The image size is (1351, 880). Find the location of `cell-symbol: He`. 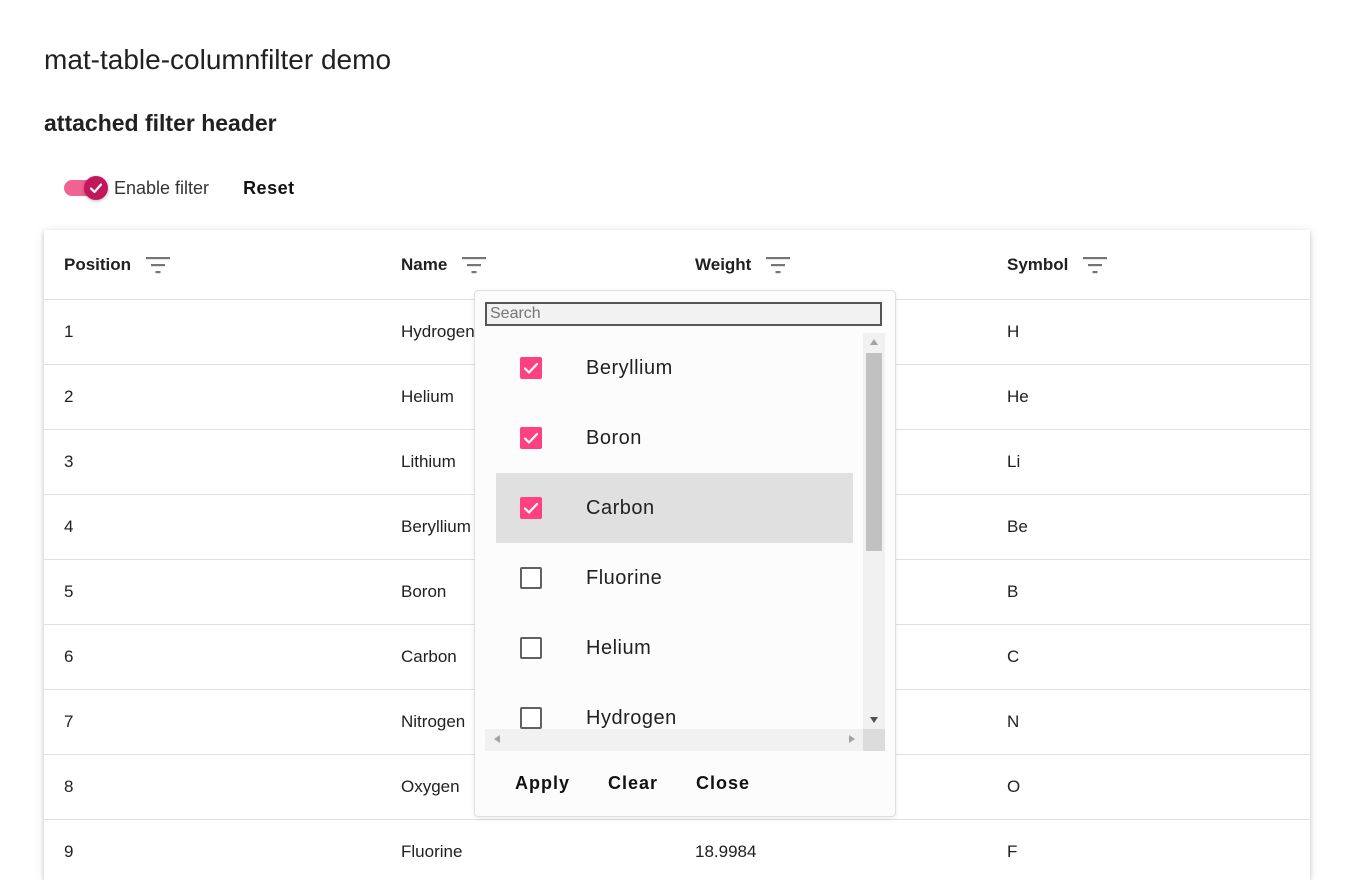

cell-symbol: He is located at coordinates (1018, 396).